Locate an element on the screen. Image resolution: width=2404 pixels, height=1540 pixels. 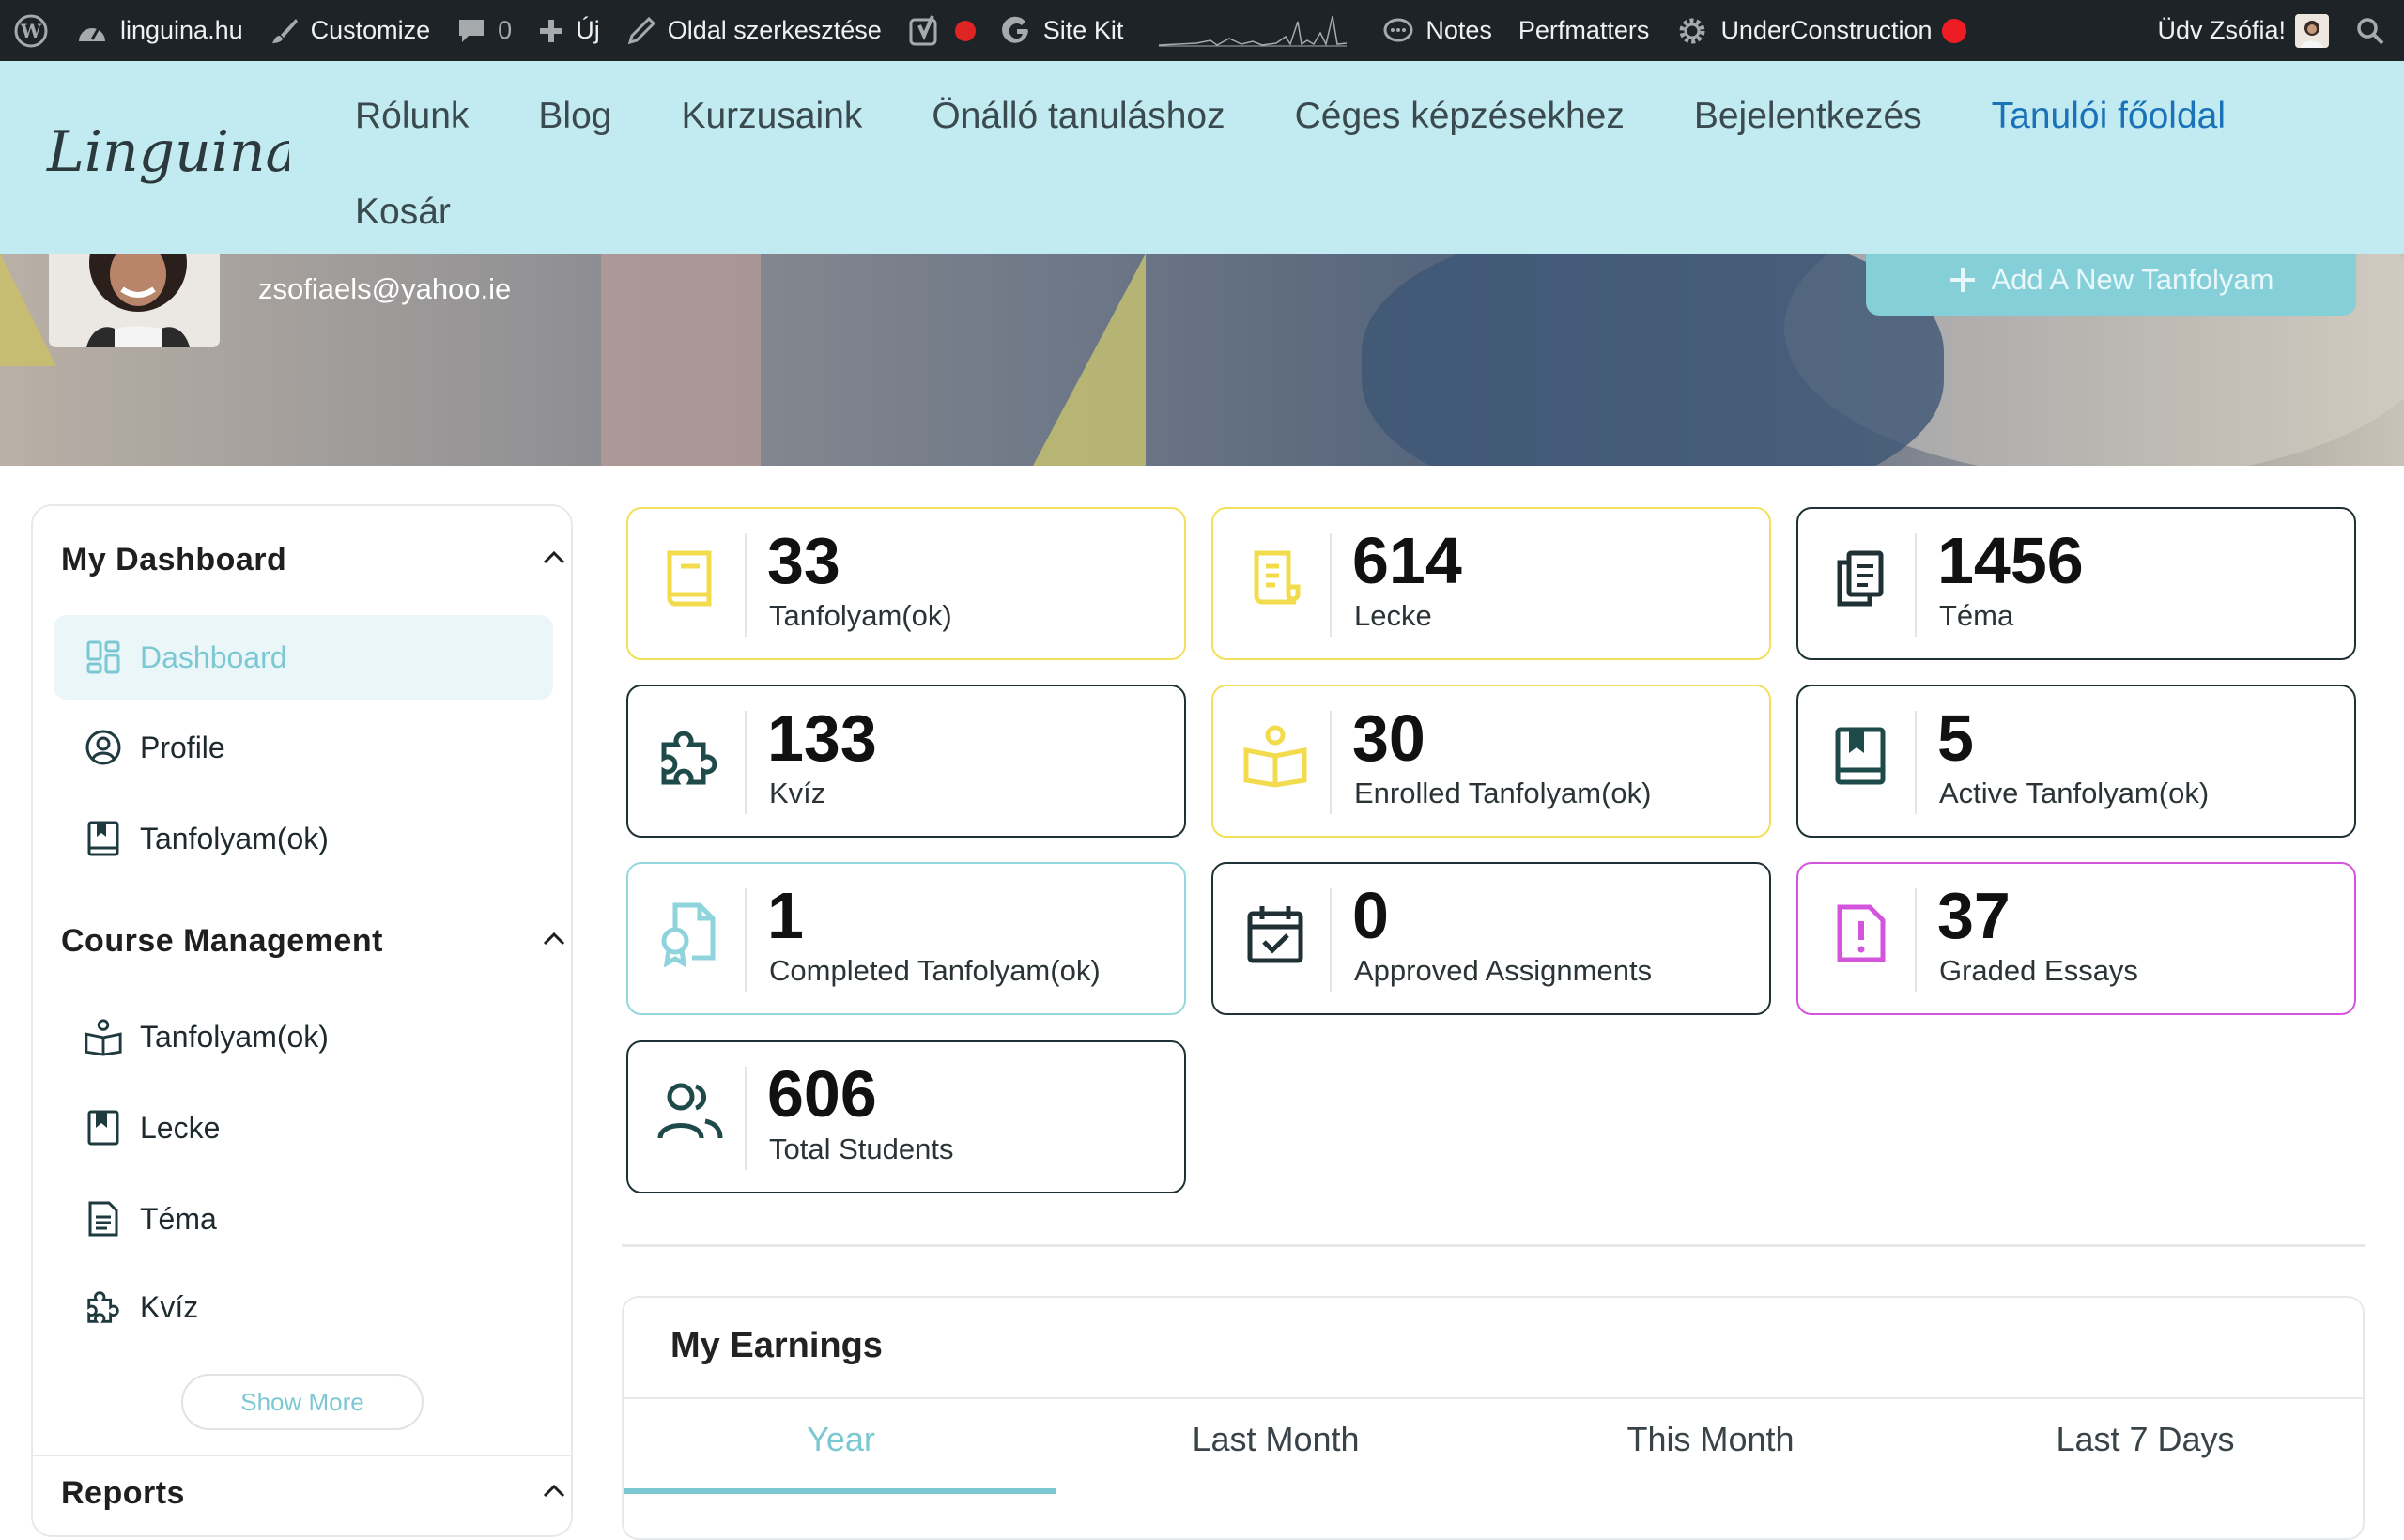
stat-card-lessons: 614 Lecke is located at coordinates (1491, 583).